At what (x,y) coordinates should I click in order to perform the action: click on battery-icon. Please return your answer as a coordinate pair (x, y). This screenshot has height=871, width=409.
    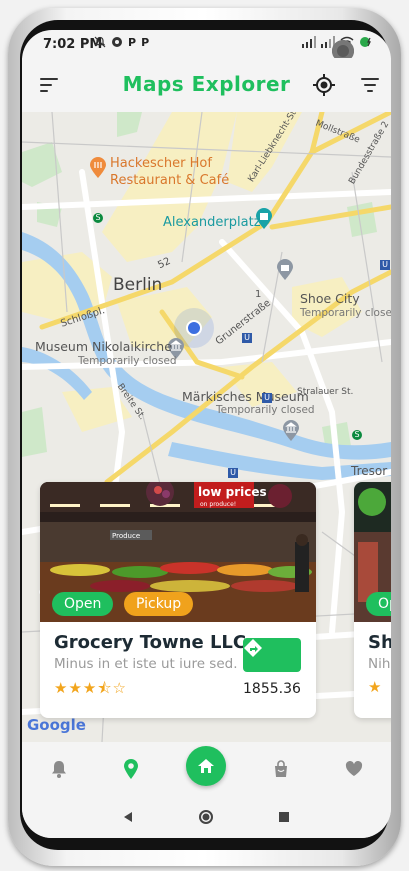
    Looking at the image, I should click on (366, 44).